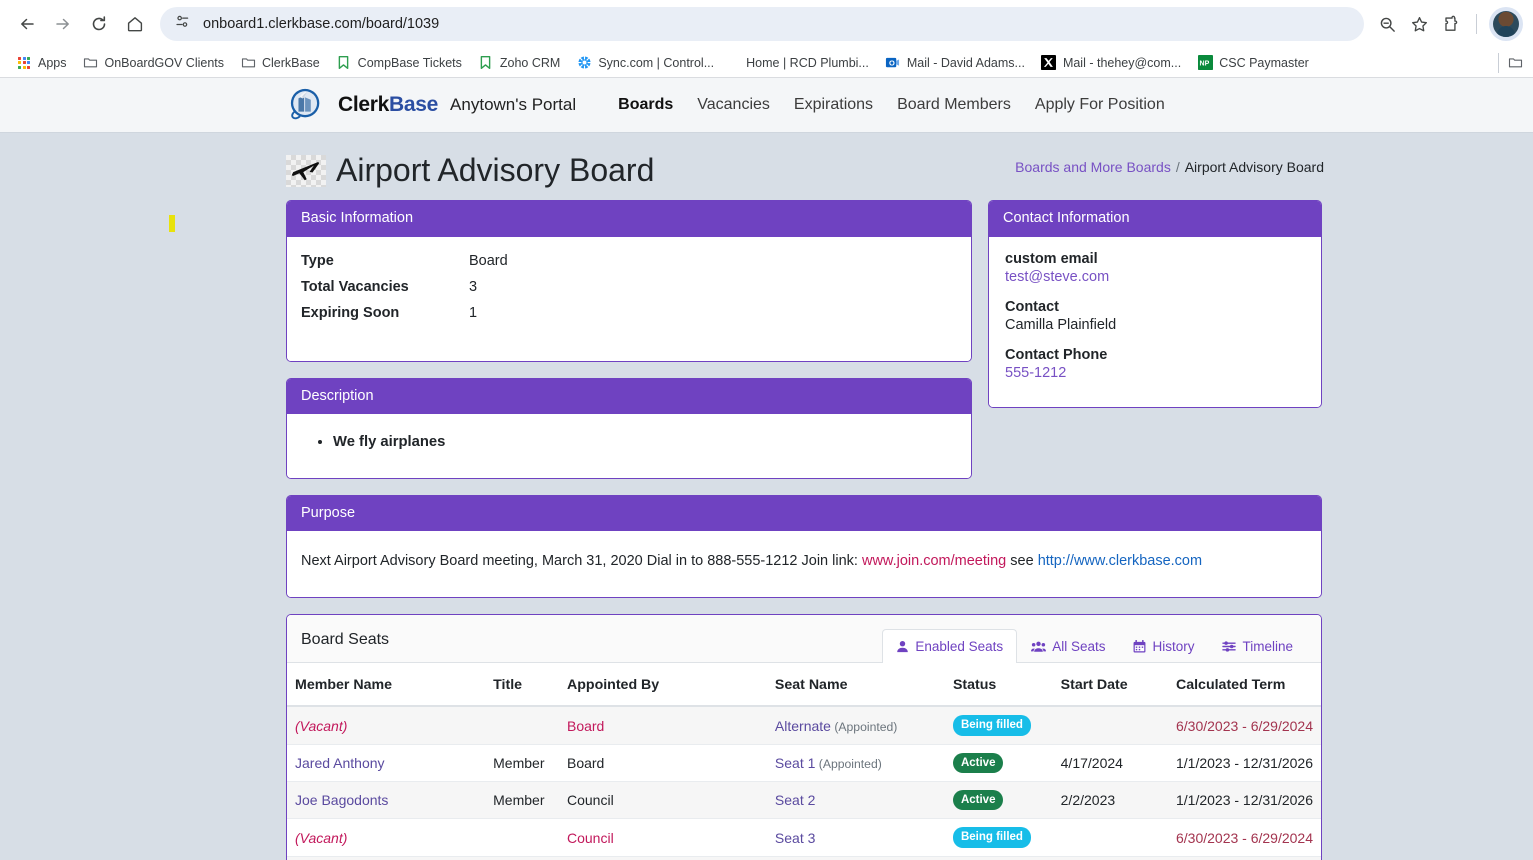 This screenshot has height=860, width=1533. Describe the element at coordinates (1093, 167) in the screenshot. I see `breadcrumb-parent-link: Boards and More Boards` at that location.